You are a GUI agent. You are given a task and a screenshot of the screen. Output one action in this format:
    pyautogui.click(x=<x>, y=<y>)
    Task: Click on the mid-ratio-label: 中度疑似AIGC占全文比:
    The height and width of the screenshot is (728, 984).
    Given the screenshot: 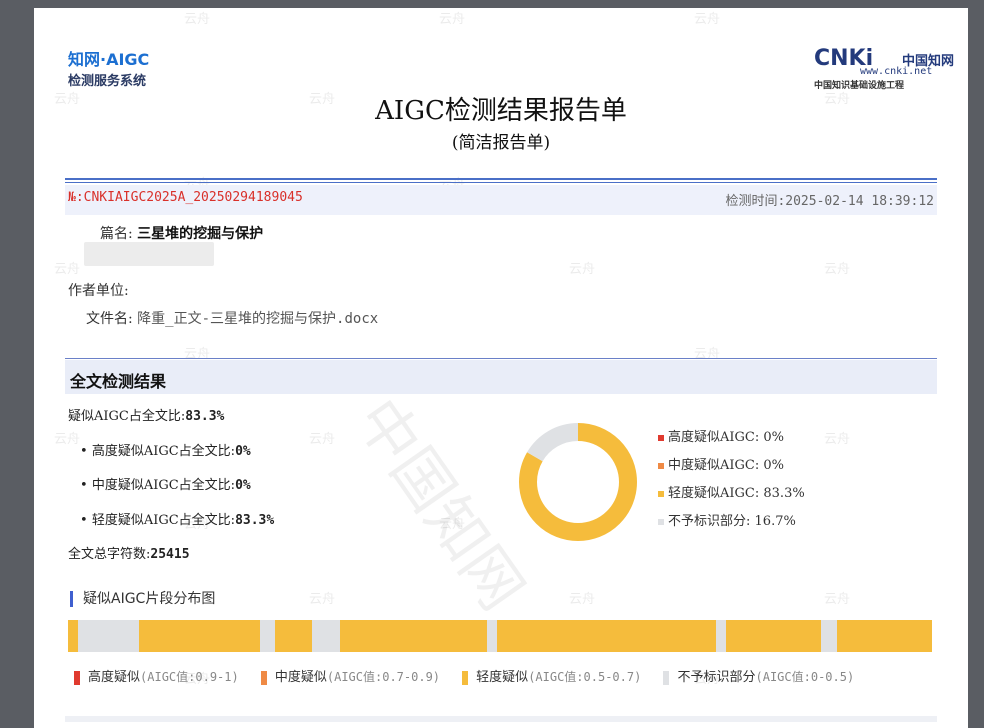 What is the action you would take?
    pyautogui.click(x=163, y=485)
    